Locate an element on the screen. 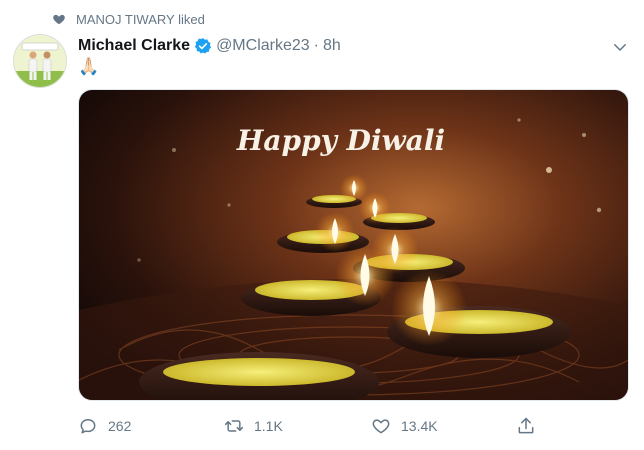  tweet-header: Michael Clarke @MClarke23 · 8h is located at coordinates (209, 46).